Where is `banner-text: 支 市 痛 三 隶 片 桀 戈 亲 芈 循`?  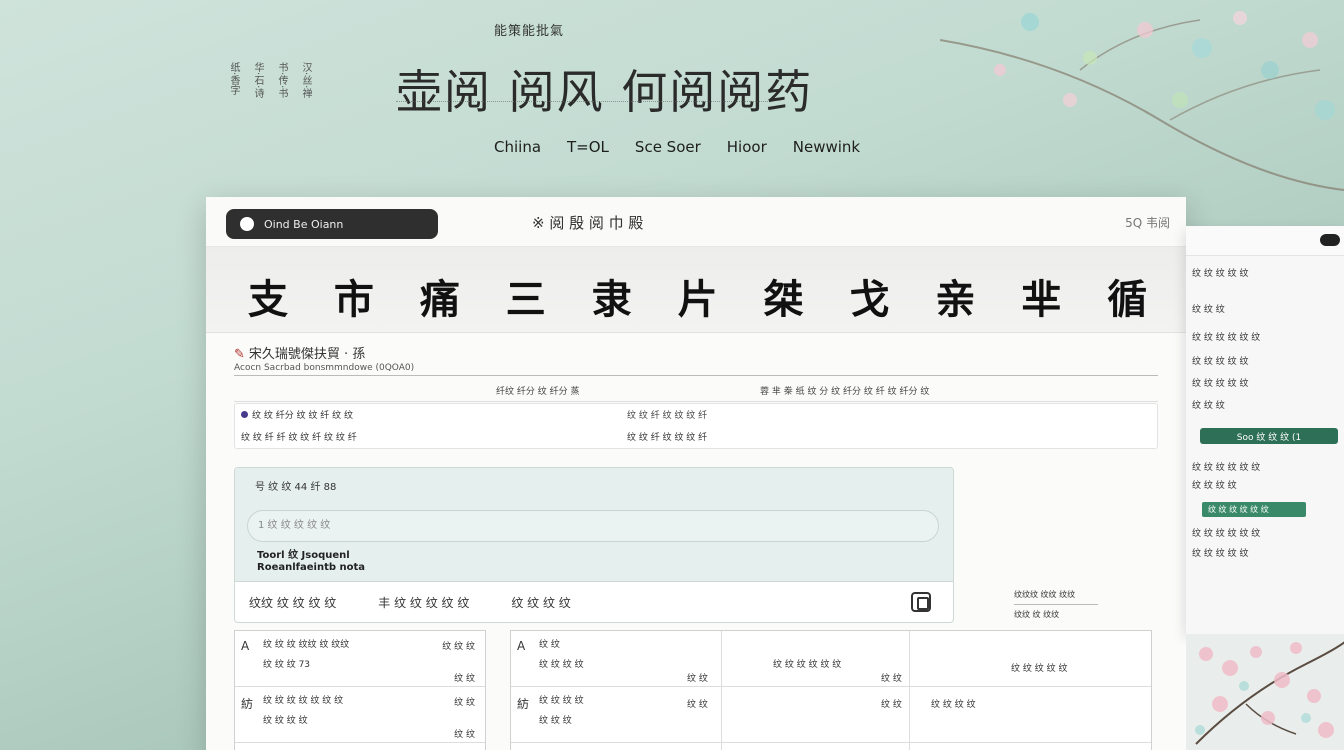
banner-text: 支 市 痛 三 隶 片 桀 戈 亲 芈 循 is located at coordinates (706, 299).